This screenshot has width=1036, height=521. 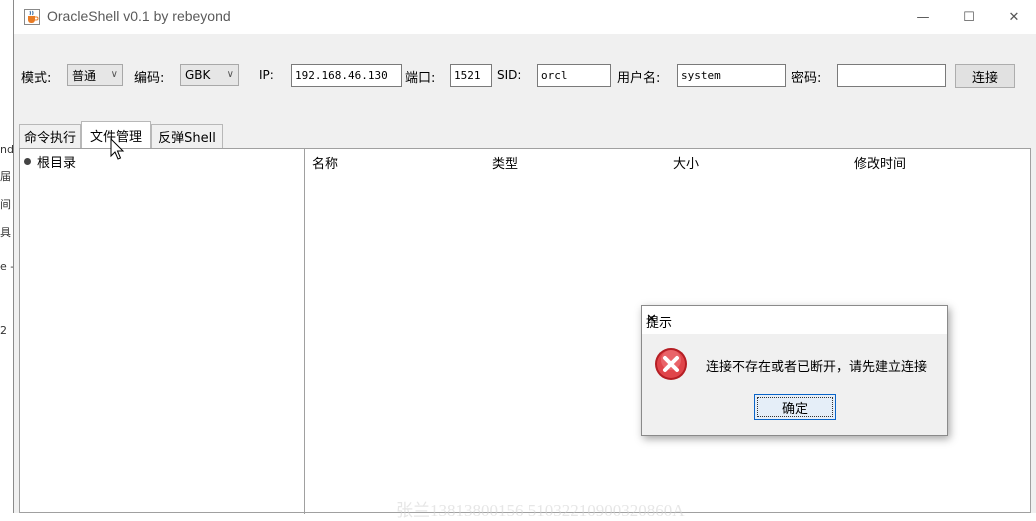 I want to click on column-header-name: 名称, so click(x=325, y=162).